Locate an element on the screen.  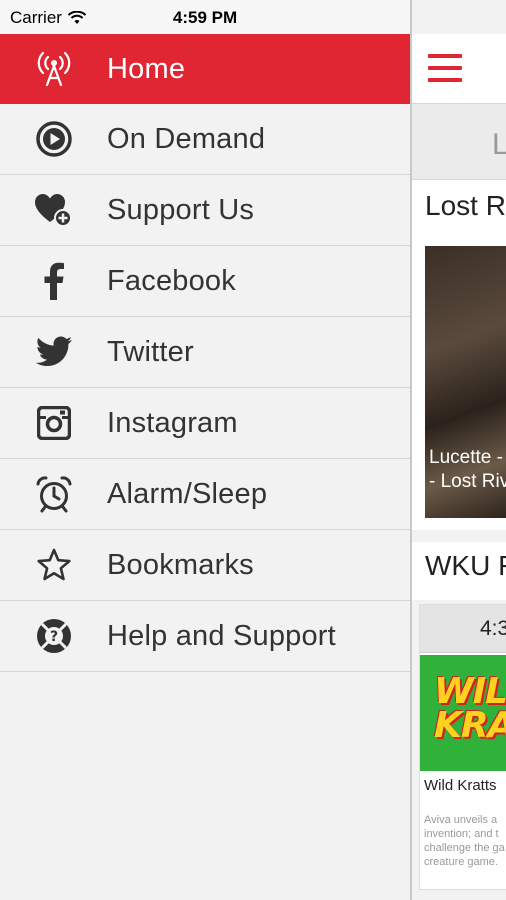
menu-item-label: Bookmarks is located at coordinates (180, 564).